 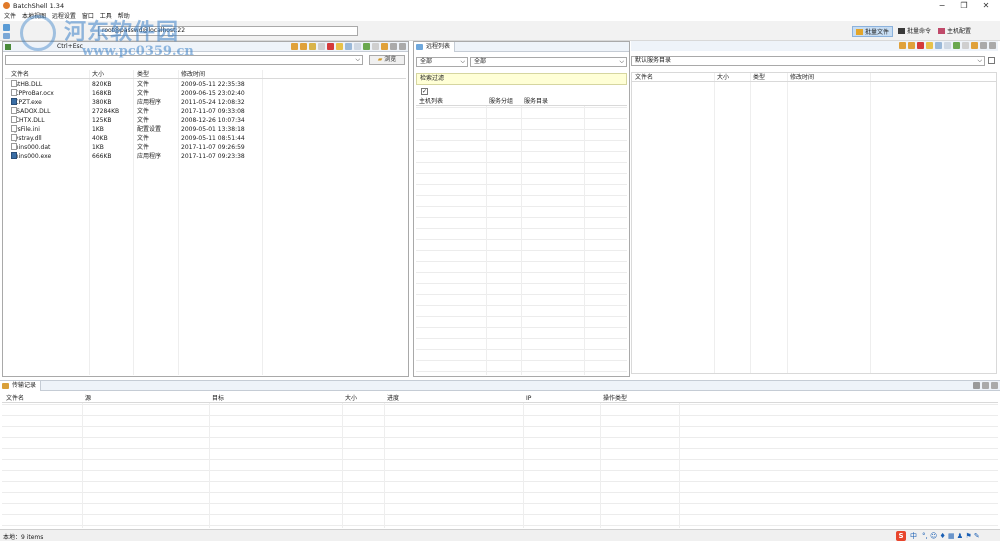 What do you see at coordinates (528, 398) in the screenshot?
I see `col-ip: IP` at bounding box center [528, 398].